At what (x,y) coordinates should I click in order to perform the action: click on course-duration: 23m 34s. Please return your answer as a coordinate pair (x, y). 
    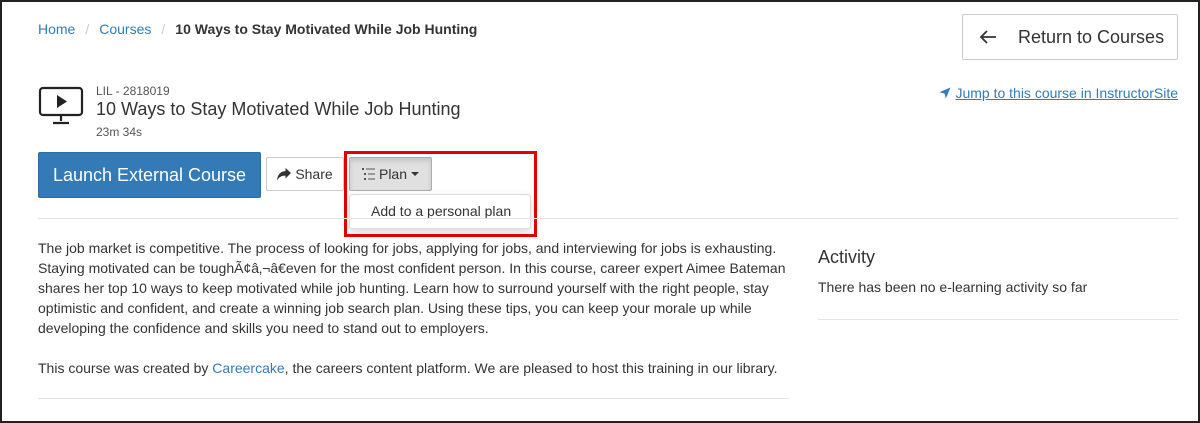
    Looking at the image, I should click on (119, 132).